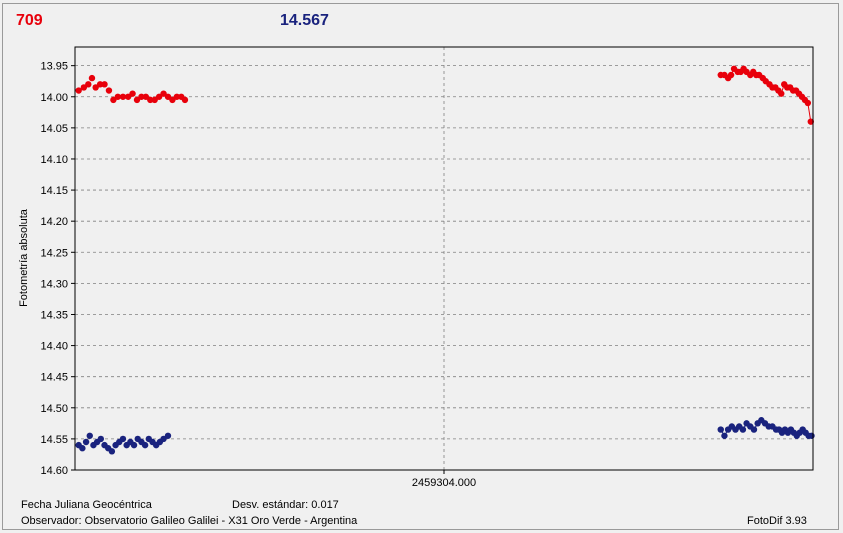 The height and width of the screenshot is (533, 843). Describe the element at coordinates (54, 315) in the screenshot. I see `y-tick-label: 14.35` at that location.